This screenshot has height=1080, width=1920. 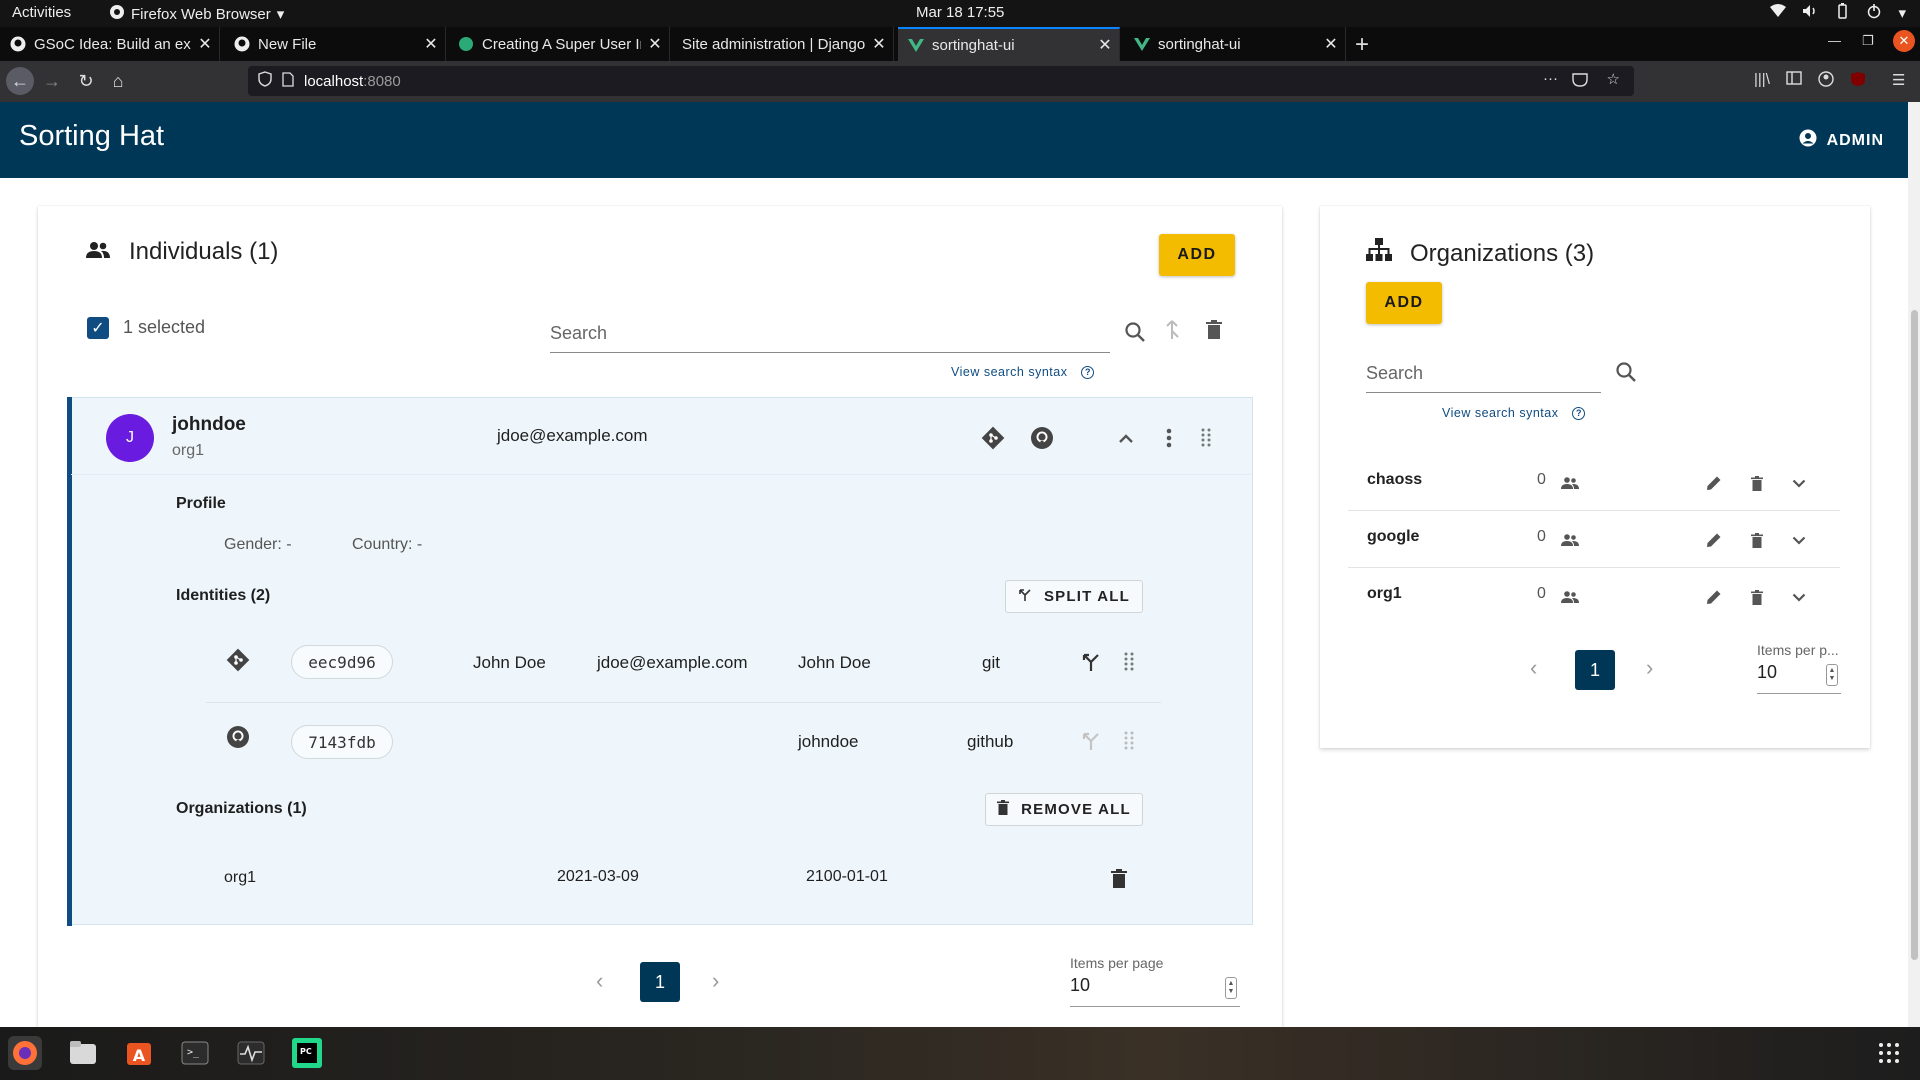 I want to click on tab-gsoc-idea: GSoC Idea: Build an expe ✕, so click(x=110, y=44).